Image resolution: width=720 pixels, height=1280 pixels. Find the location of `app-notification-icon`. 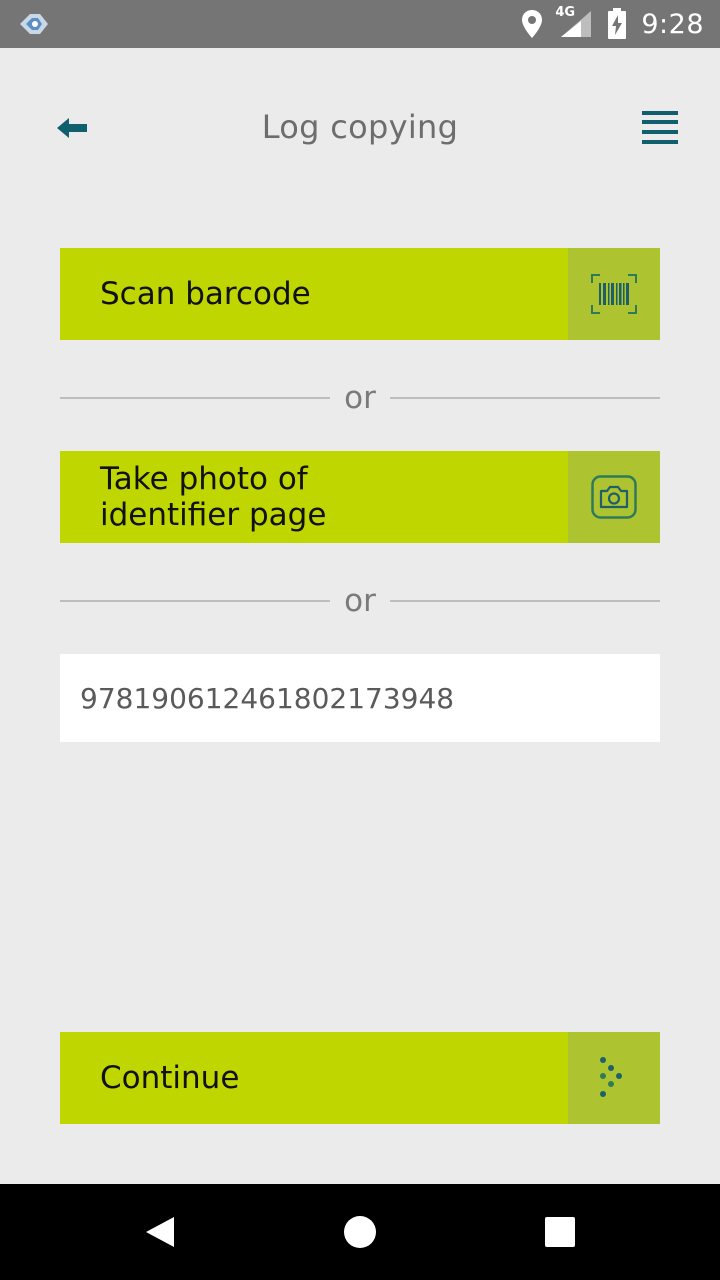

app-notification-icon is located at coordinates (35, 24).